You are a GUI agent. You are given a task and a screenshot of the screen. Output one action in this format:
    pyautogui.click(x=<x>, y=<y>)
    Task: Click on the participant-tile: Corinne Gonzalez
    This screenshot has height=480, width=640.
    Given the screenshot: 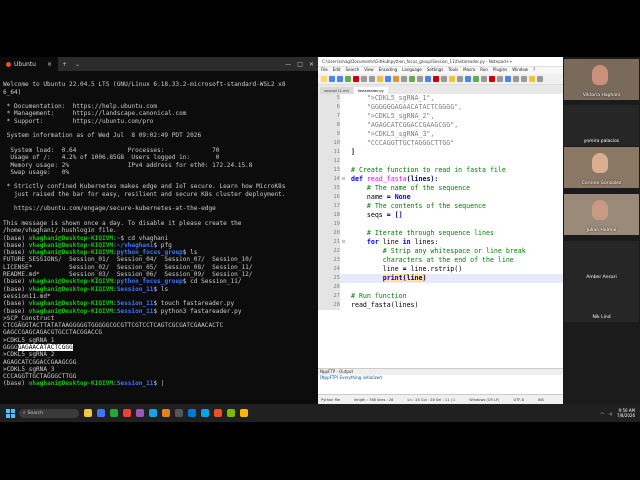 What is the action you would take?
    pyautogui.click(x=601, y=167)
    